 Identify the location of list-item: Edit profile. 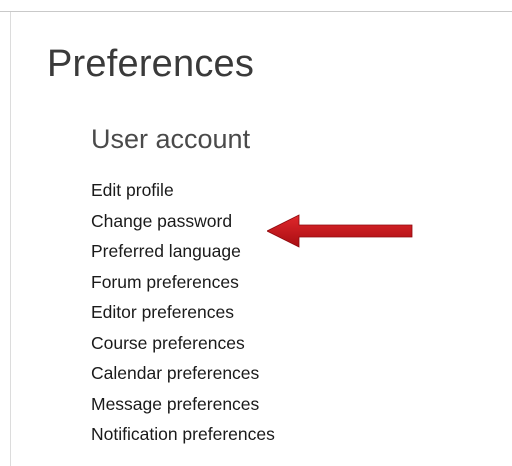
(183, 190).